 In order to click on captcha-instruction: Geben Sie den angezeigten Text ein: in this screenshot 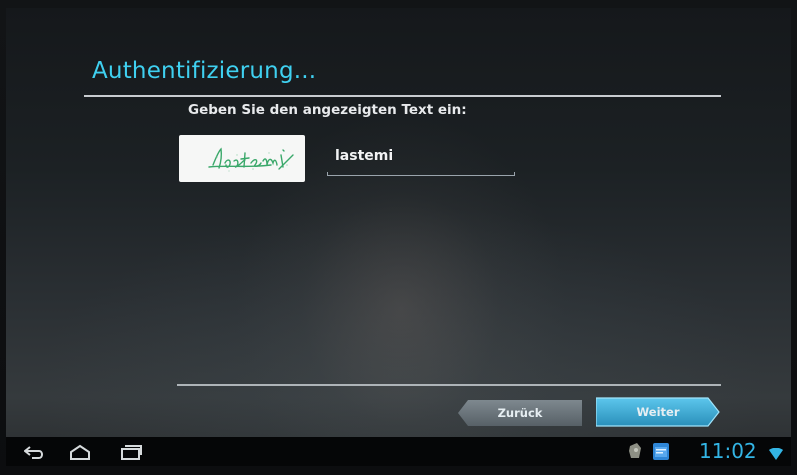, I will do `click(327, 110)`.